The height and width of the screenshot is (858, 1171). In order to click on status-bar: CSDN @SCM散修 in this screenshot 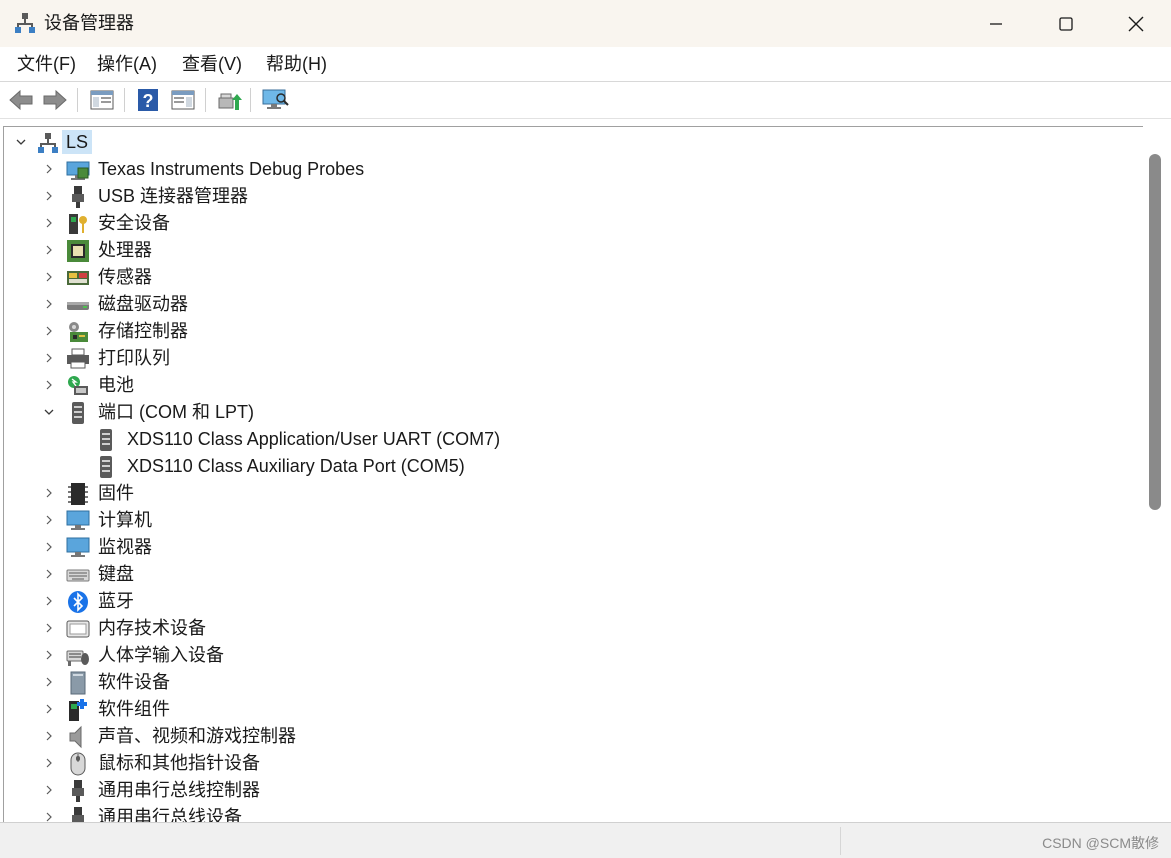, I will do `click(585, 840)`.